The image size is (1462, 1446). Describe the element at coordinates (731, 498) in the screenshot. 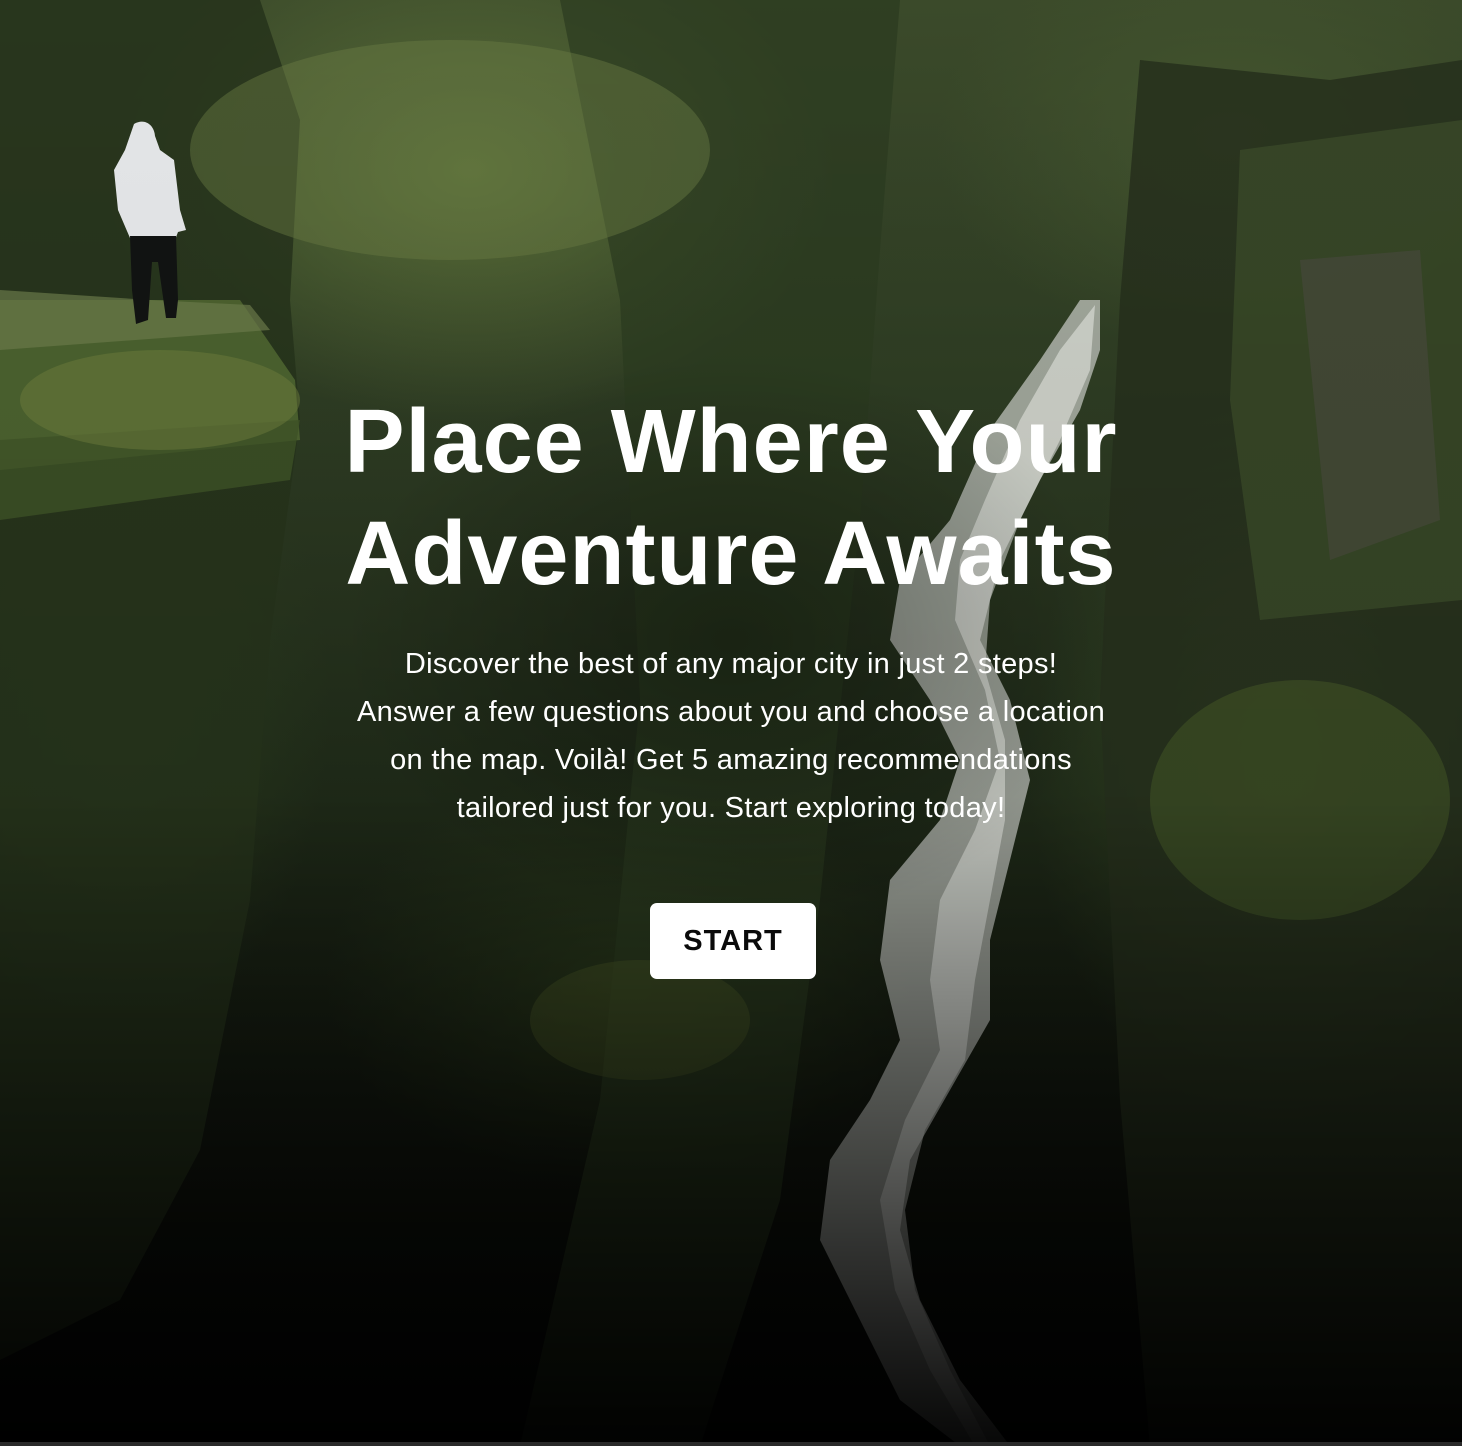

I see `hero-title: Place Where Your Adventure Awaits` at that location.